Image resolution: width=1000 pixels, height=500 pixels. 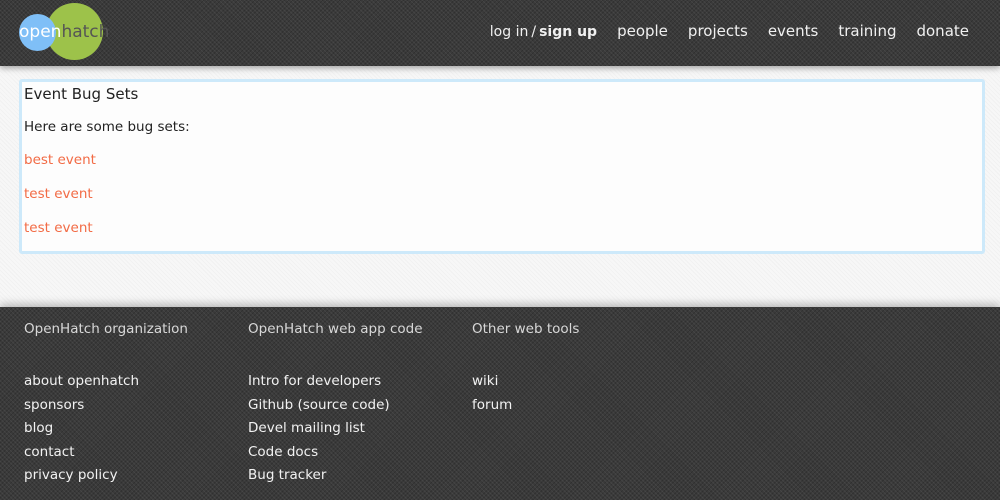 I want to click on login-link: log in, so click(x=509, y=32).